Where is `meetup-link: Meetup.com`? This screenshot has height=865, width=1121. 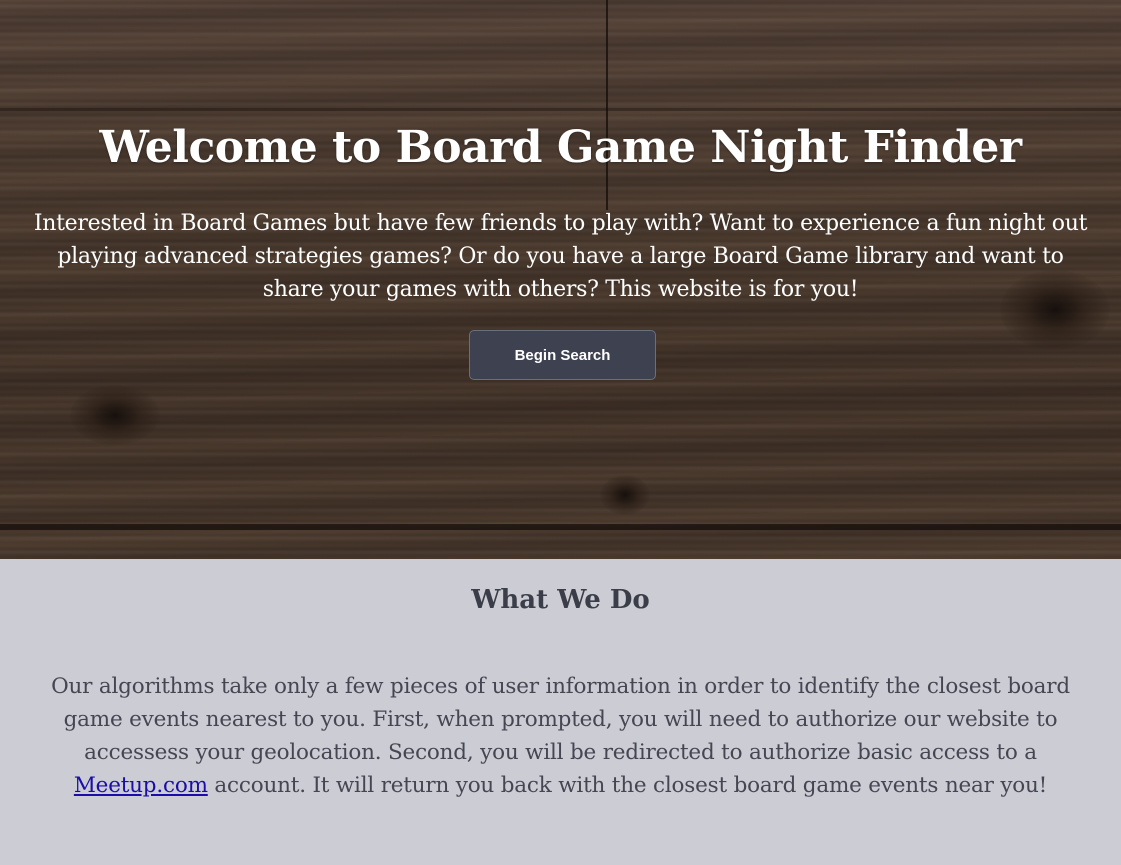 meetup-link: Meetup.com is located at coordinates (141, 785).